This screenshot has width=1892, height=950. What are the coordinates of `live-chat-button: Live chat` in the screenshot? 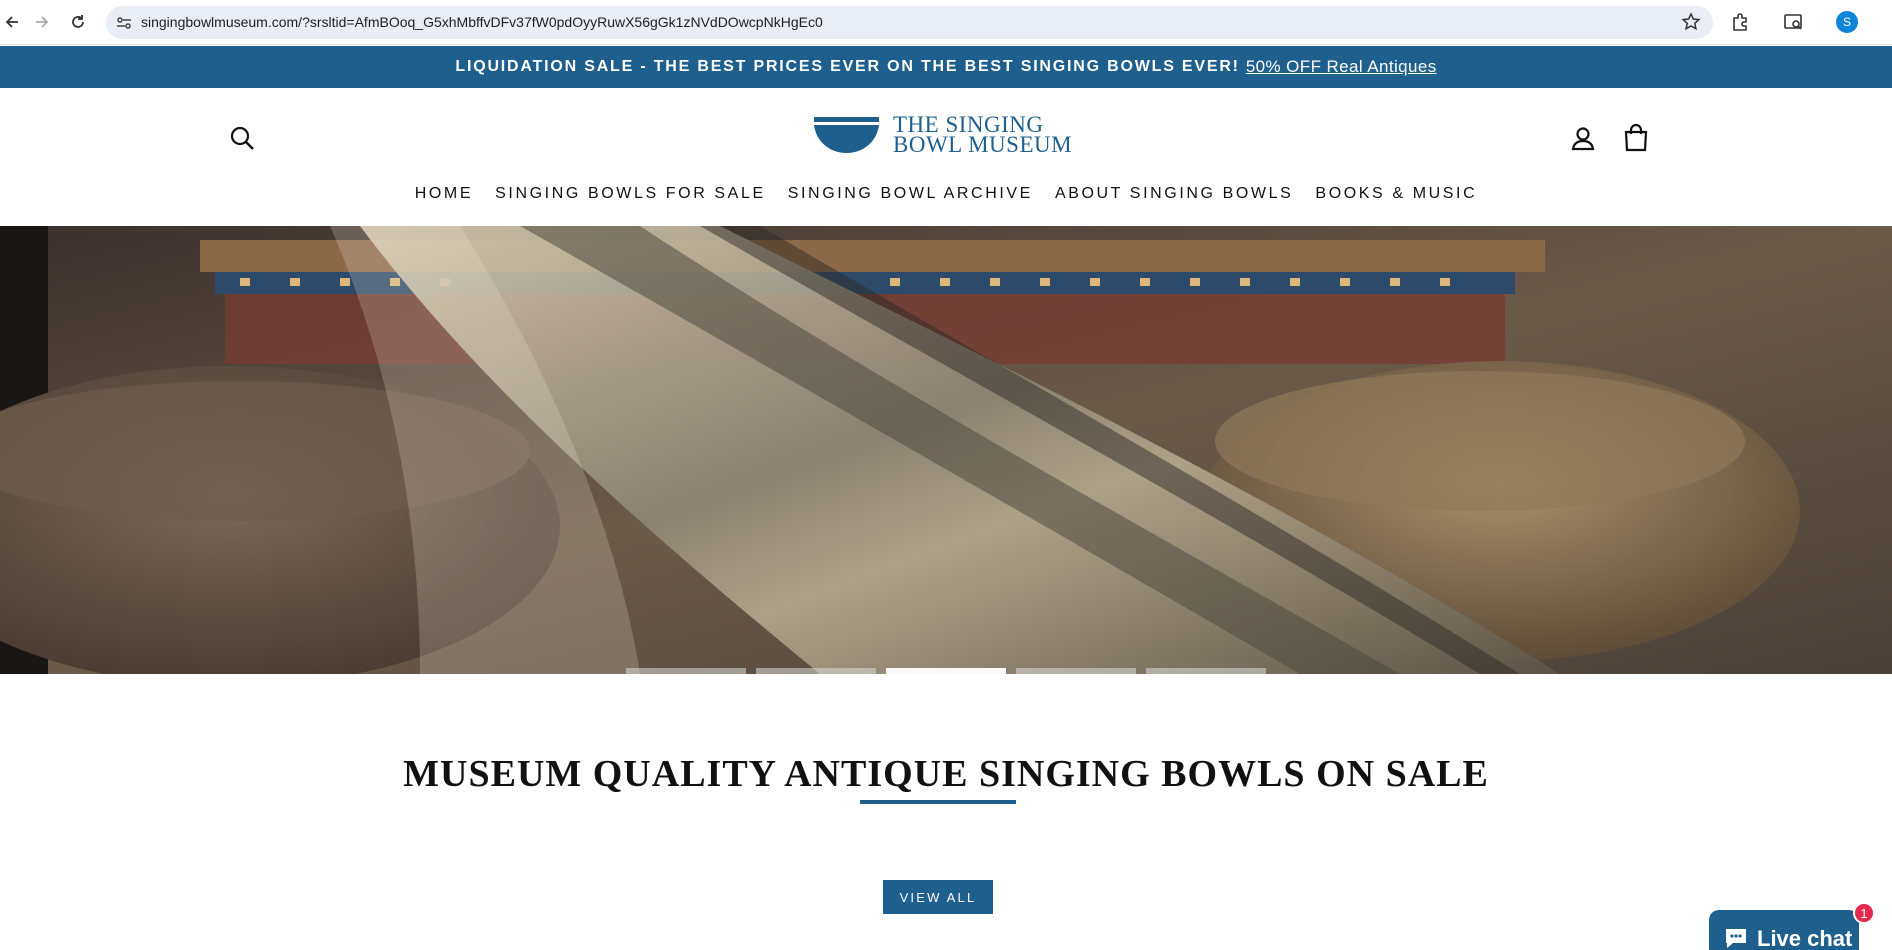 It's located at (1784, 930).